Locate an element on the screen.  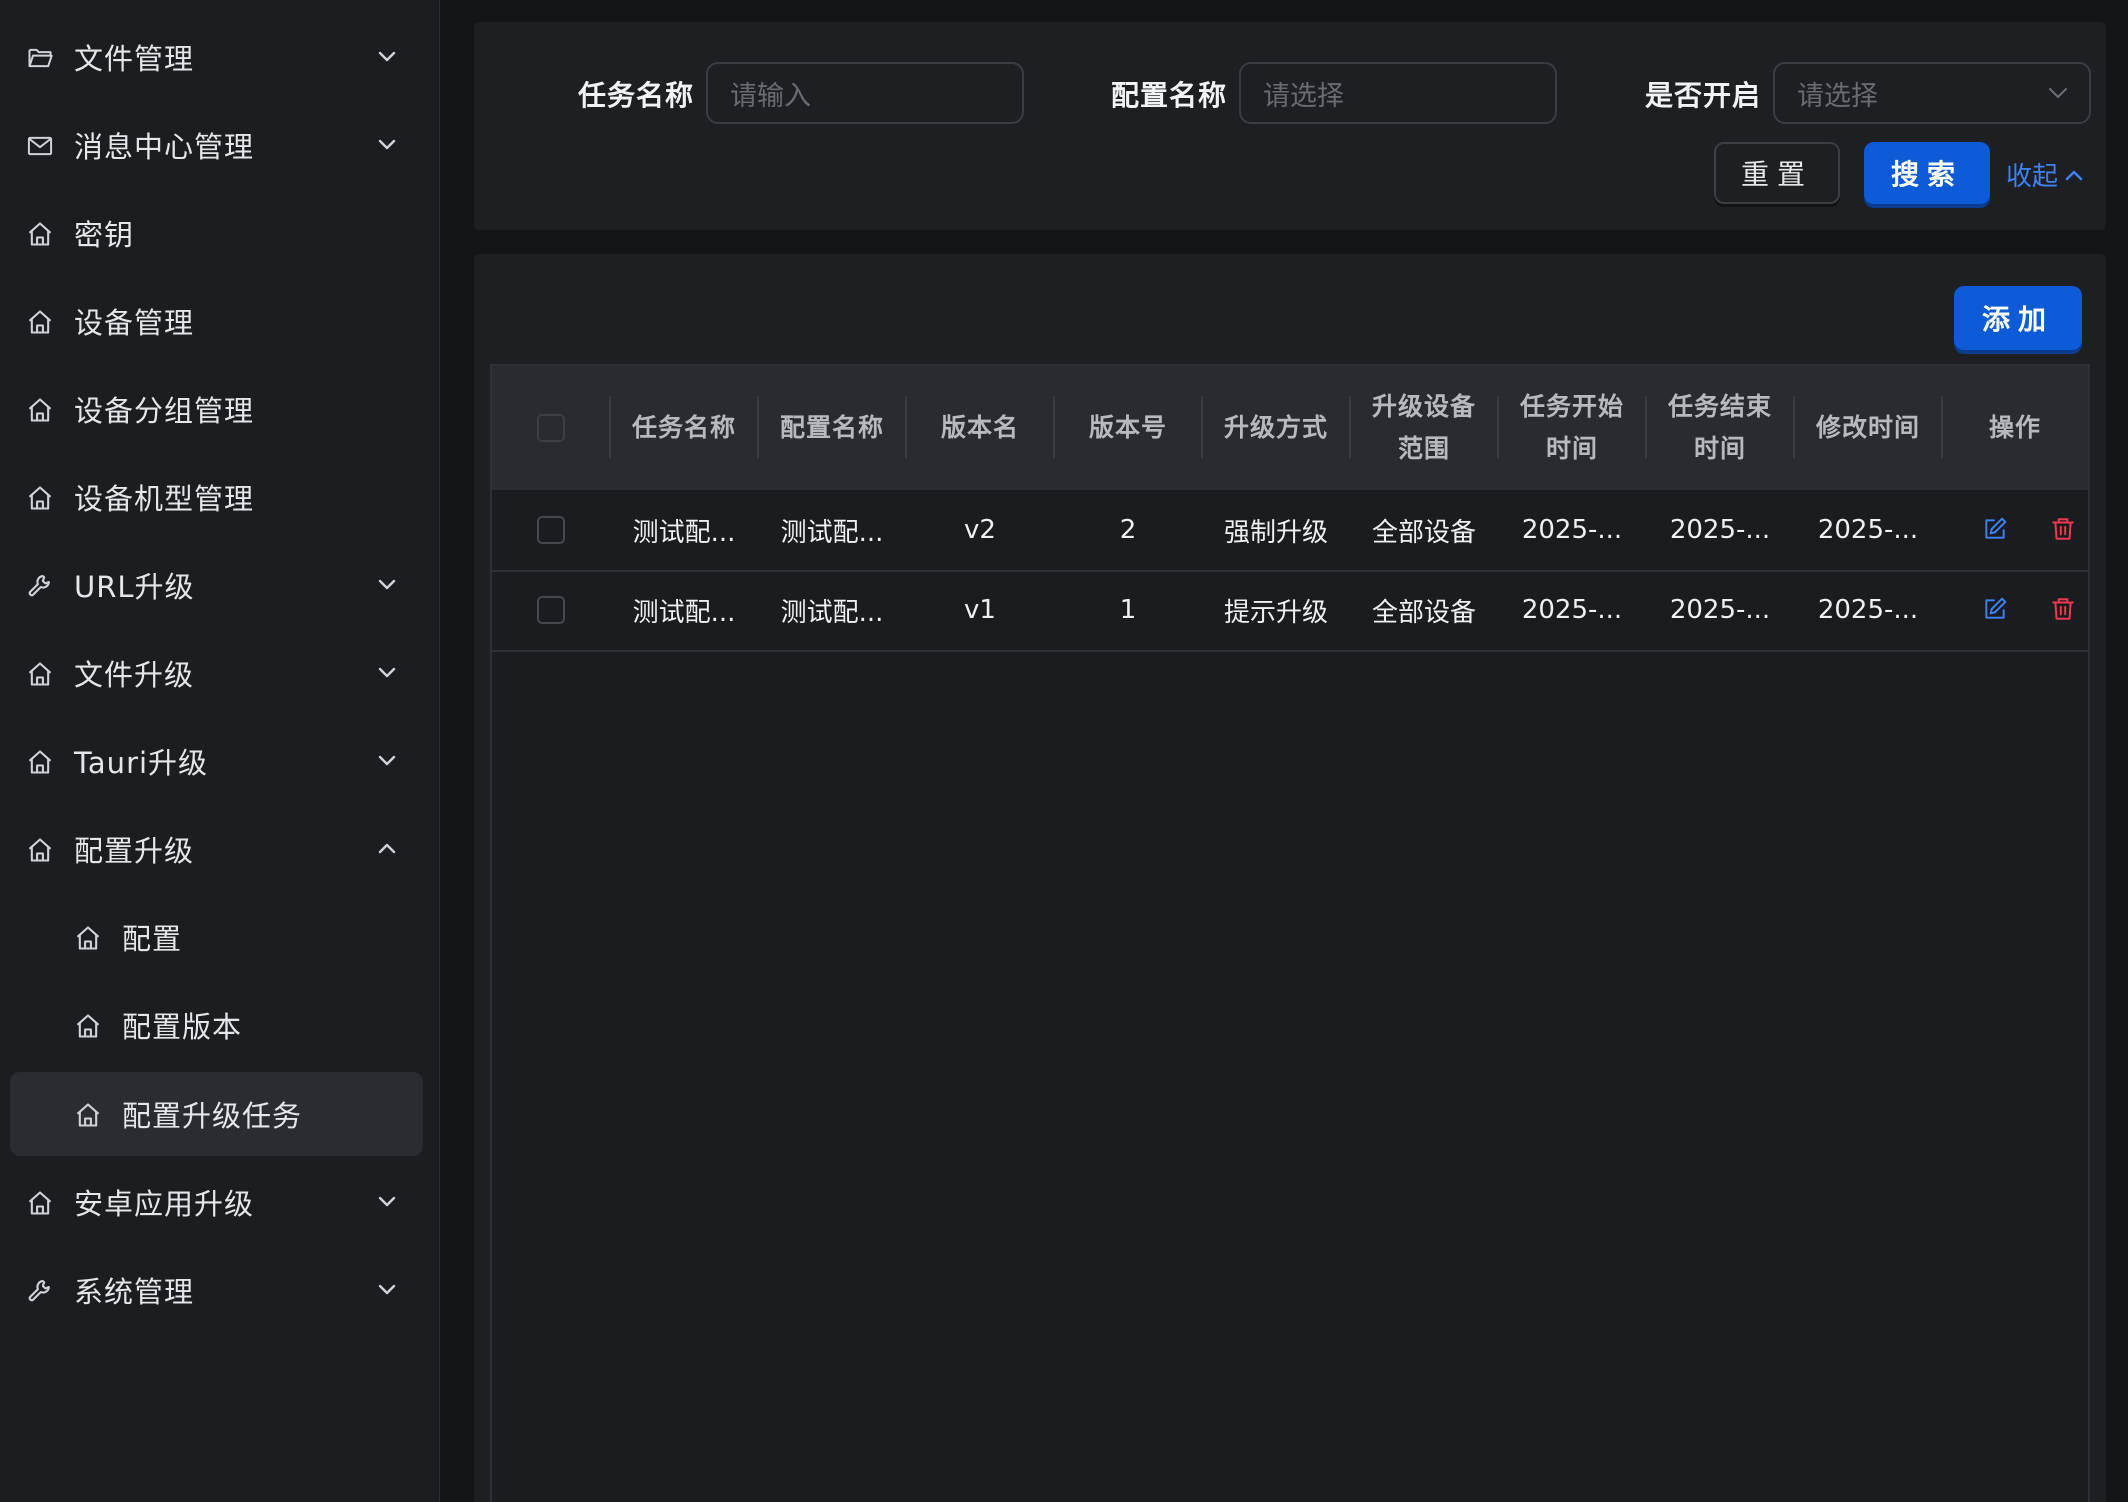
header-start-time-line2: 时间 is located at coordinates (1571, 448).